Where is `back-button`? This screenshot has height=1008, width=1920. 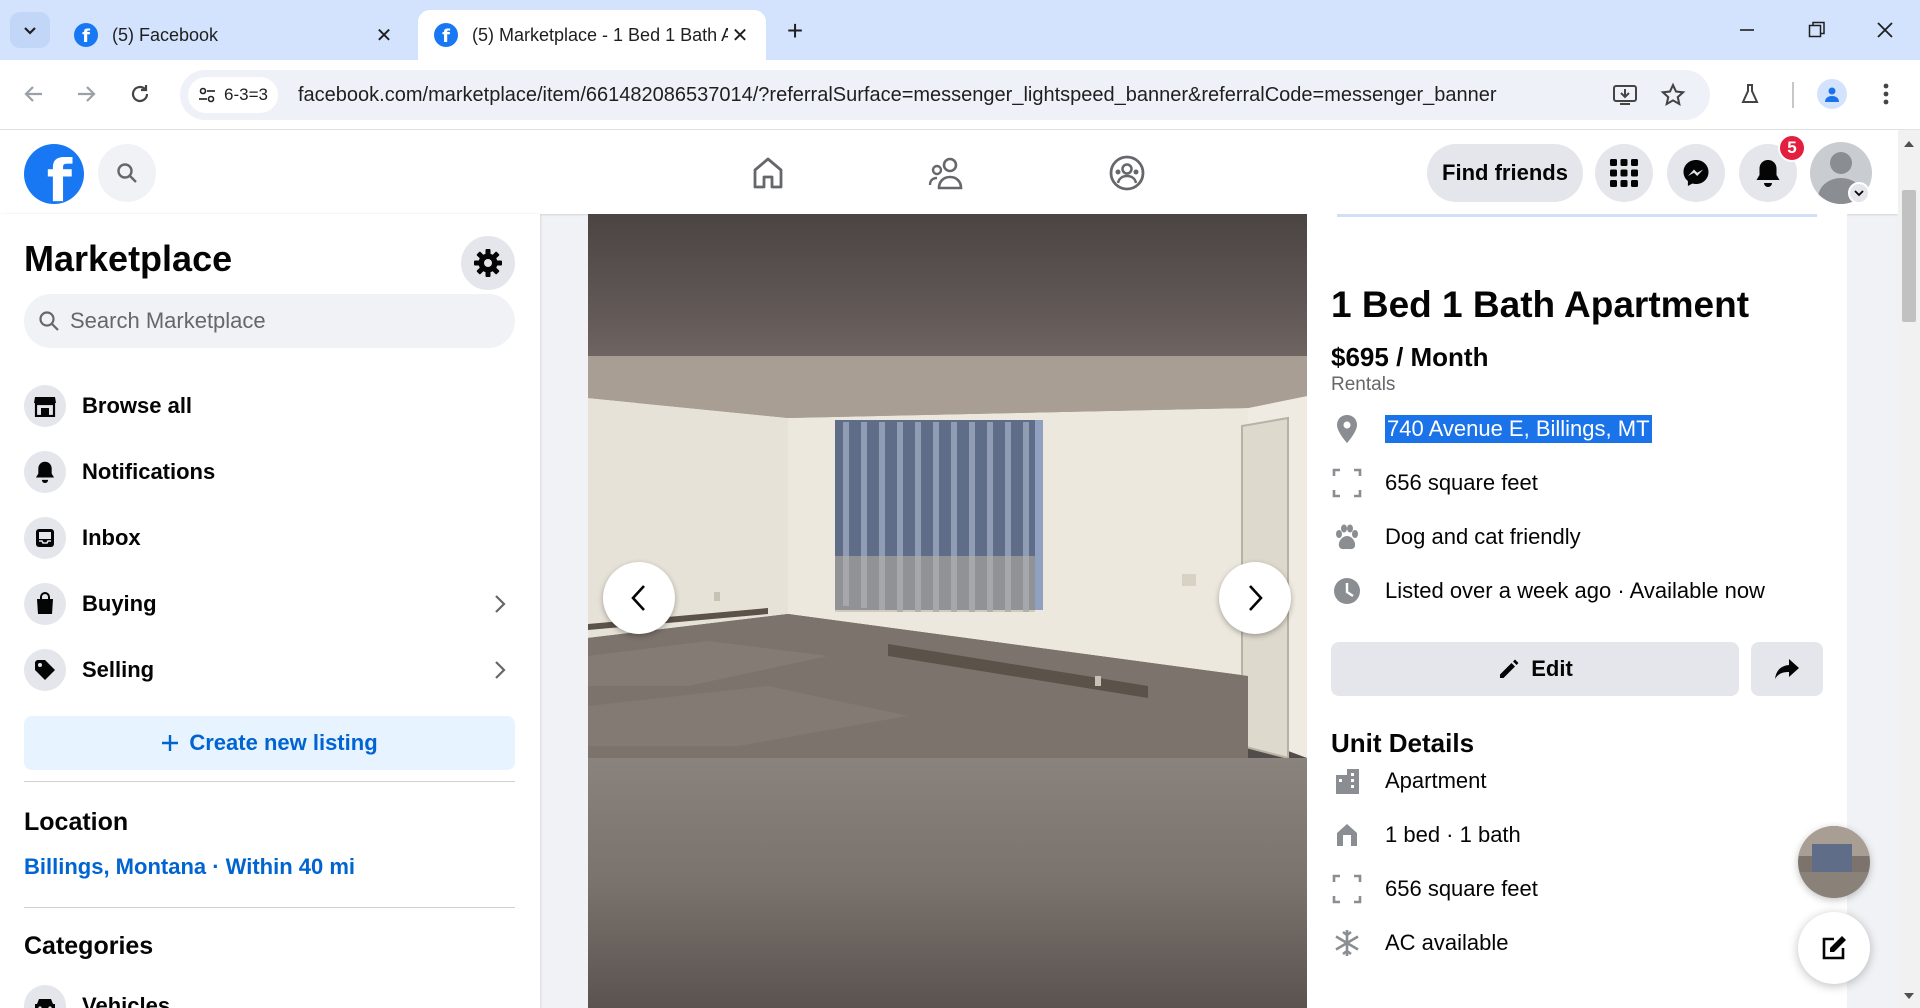 back-button is located at coordinates (34, 94).